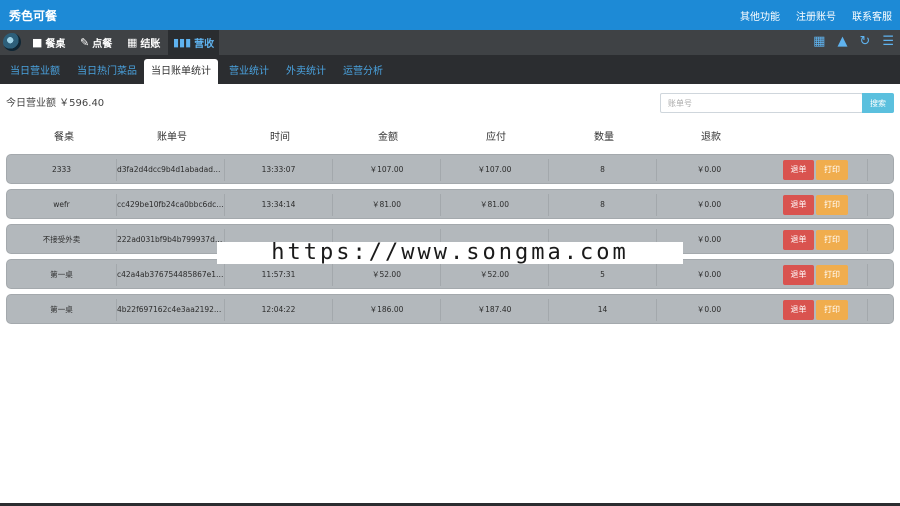  Describe the element at coordinates (172, 137) in the screenshot. I see `col-bill-no: 账单号` at that location.